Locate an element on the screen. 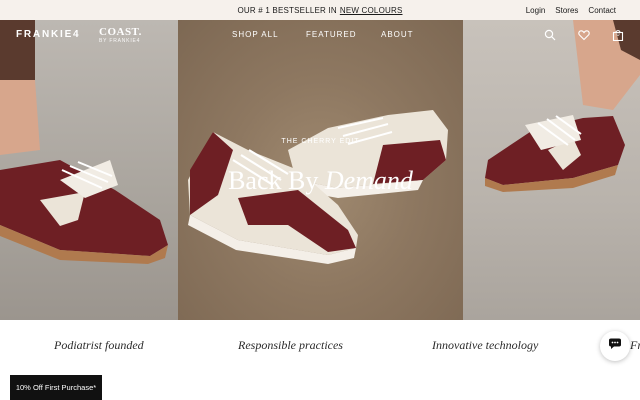  heart-icon is located at coordinates (584, 34).